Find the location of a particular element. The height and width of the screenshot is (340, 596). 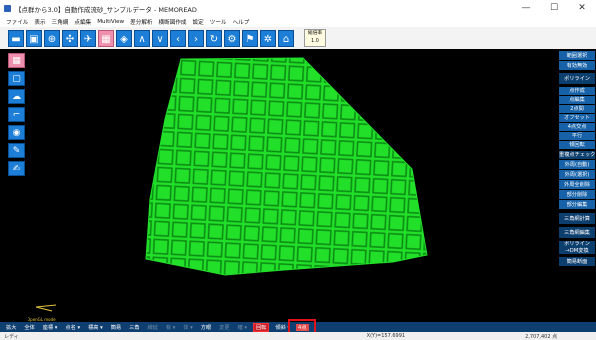

select-mode-icon: ▦ is located at coordinates (16, 60).